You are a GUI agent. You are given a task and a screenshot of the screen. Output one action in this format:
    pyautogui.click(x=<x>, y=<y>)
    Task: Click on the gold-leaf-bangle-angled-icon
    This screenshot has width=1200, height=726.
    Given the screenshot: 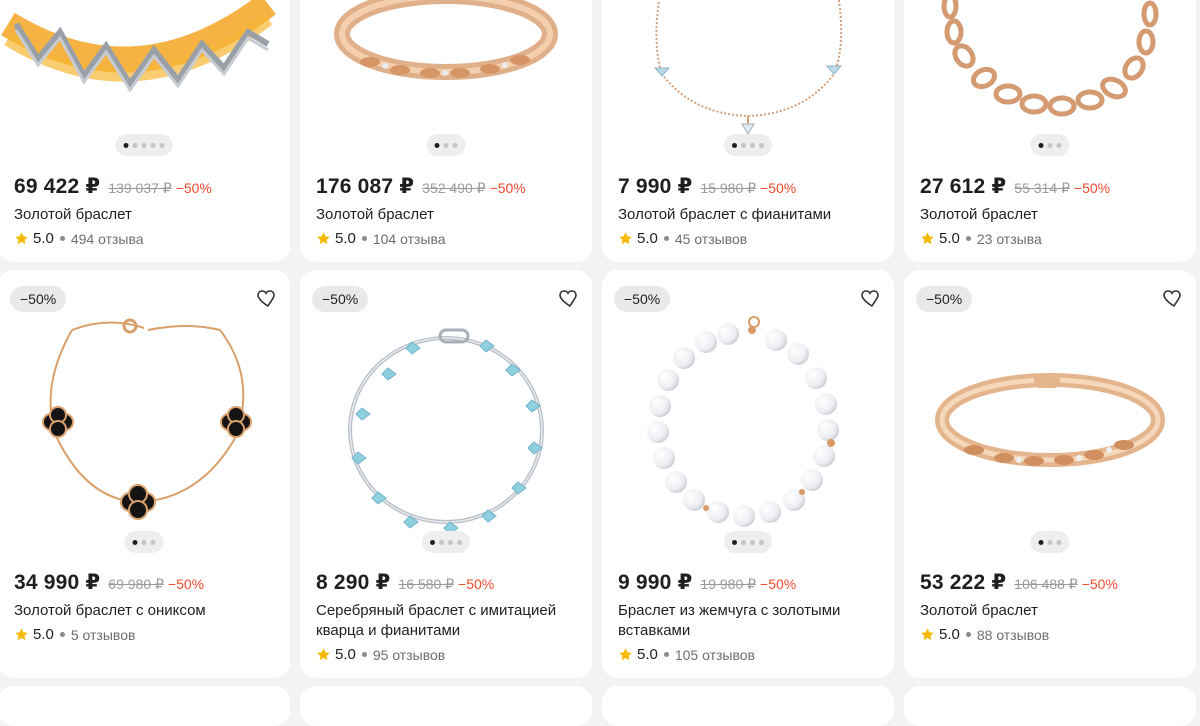 What is the action you would take?
    pyautogui.click(x=1050, y=420)
    